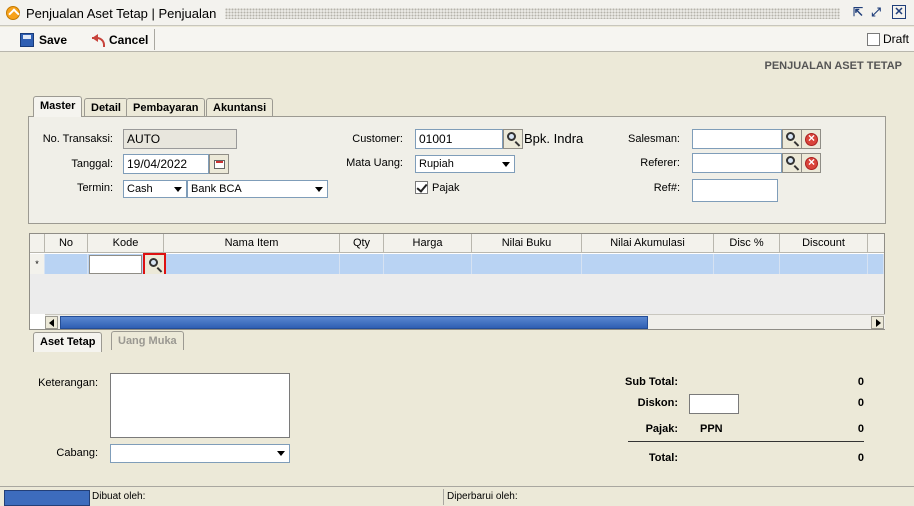 The width and height of the screenshot is (914, 506). What do you see at coordinates (96, 40) in the screenshot?
I see `undo-arrow-icon` at bounding box center [96, 40].